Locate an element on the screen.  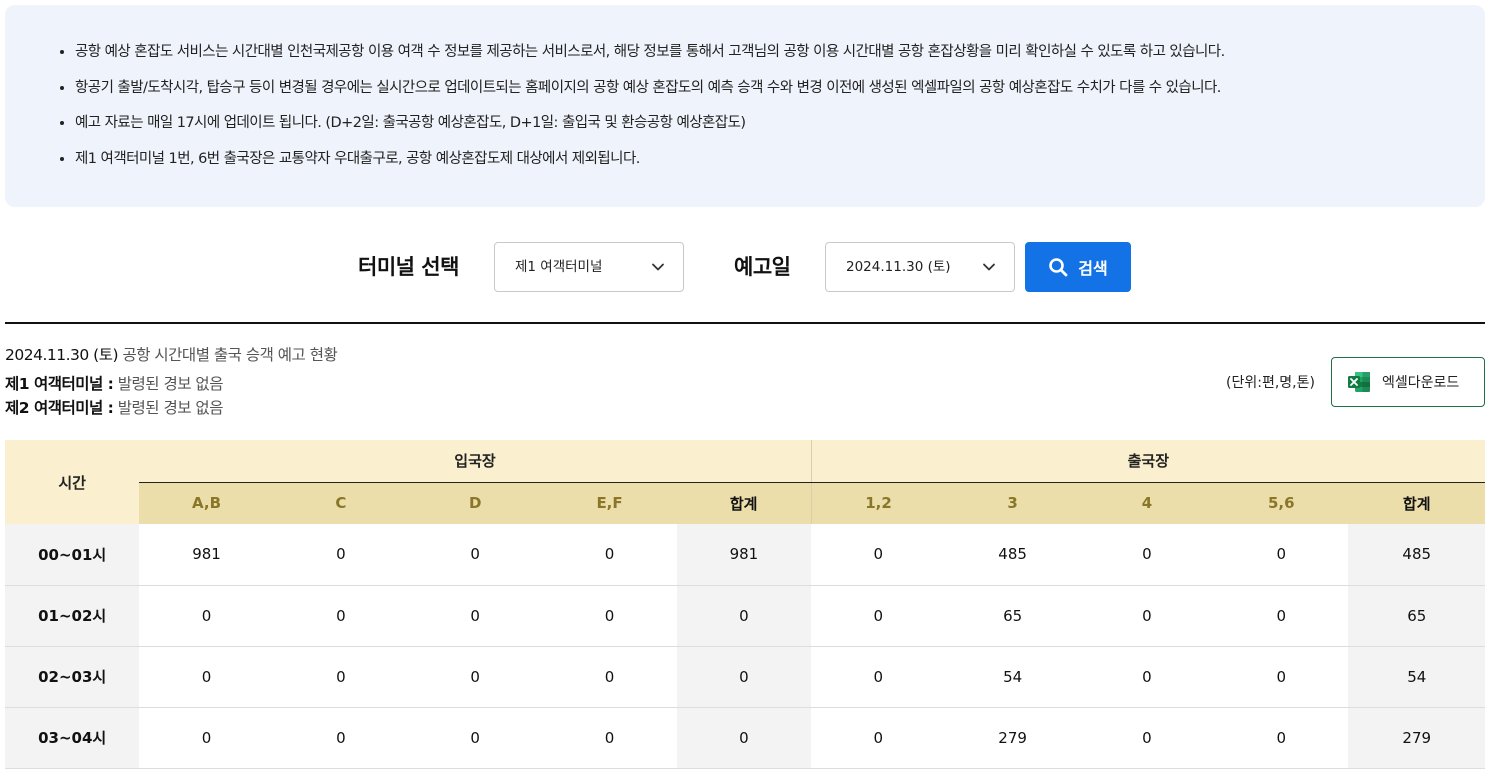
table-row: 02~03시 0 0 0 0 0 0 54 0 0 54 is located at coordinates (745, 677).